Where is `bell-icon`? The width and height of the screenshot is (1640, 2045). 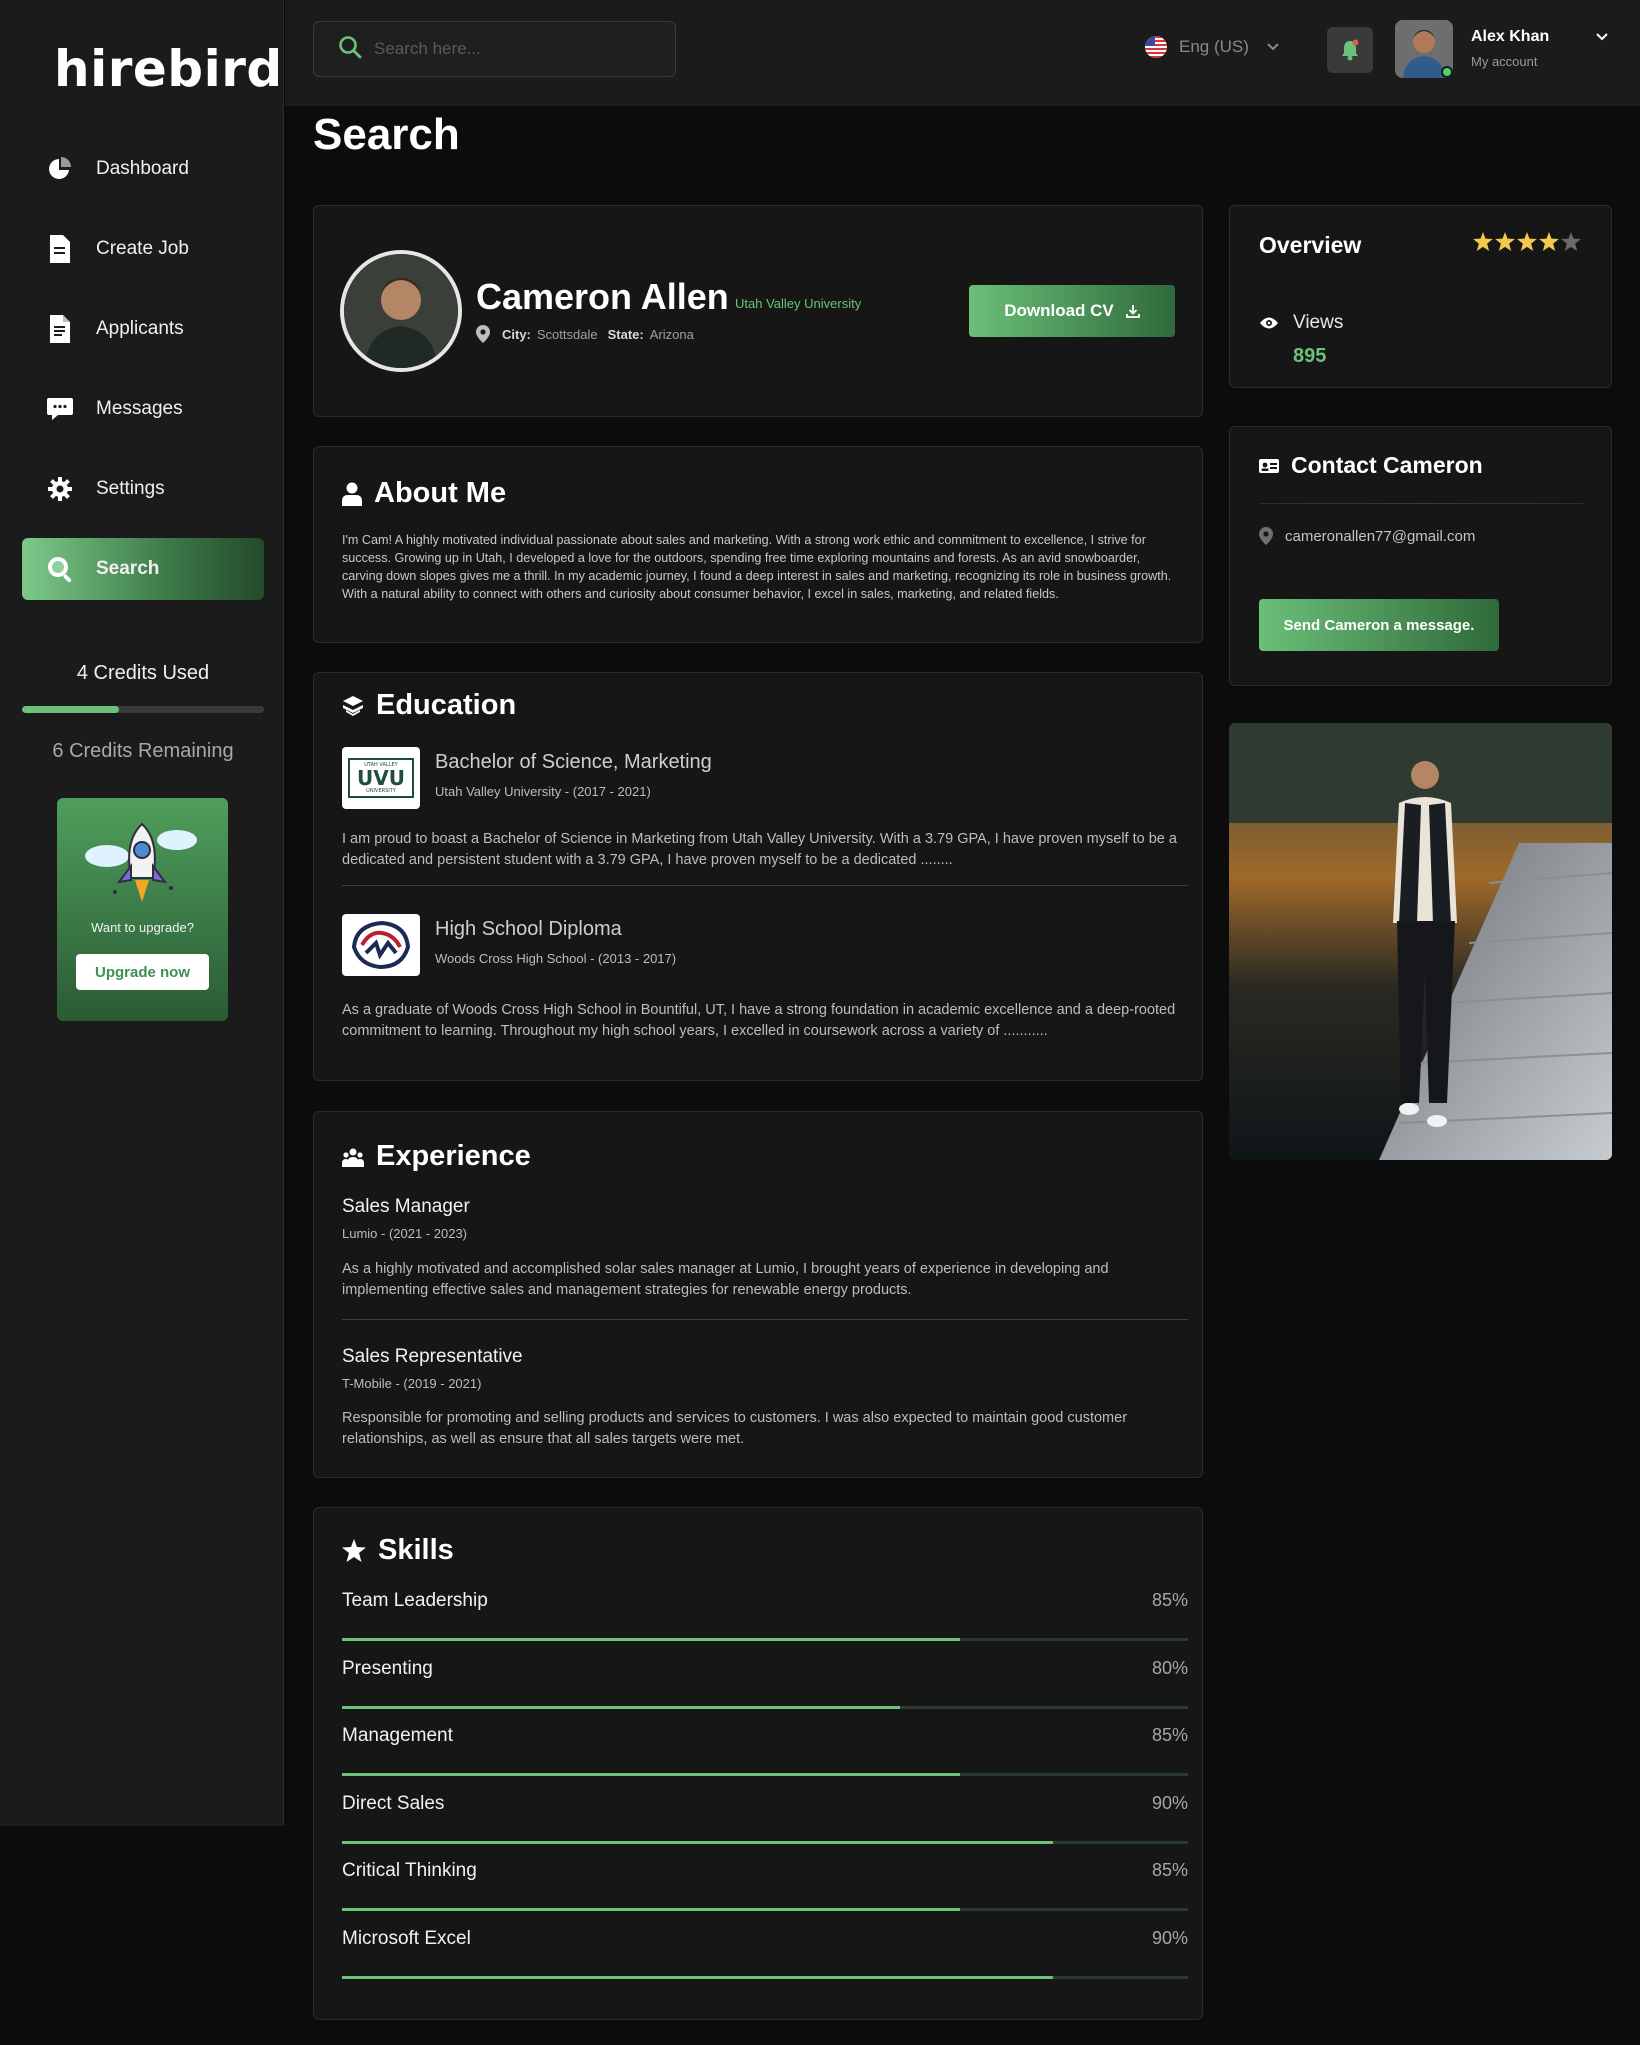
bell-icon is located at coordinates (1350, 50).